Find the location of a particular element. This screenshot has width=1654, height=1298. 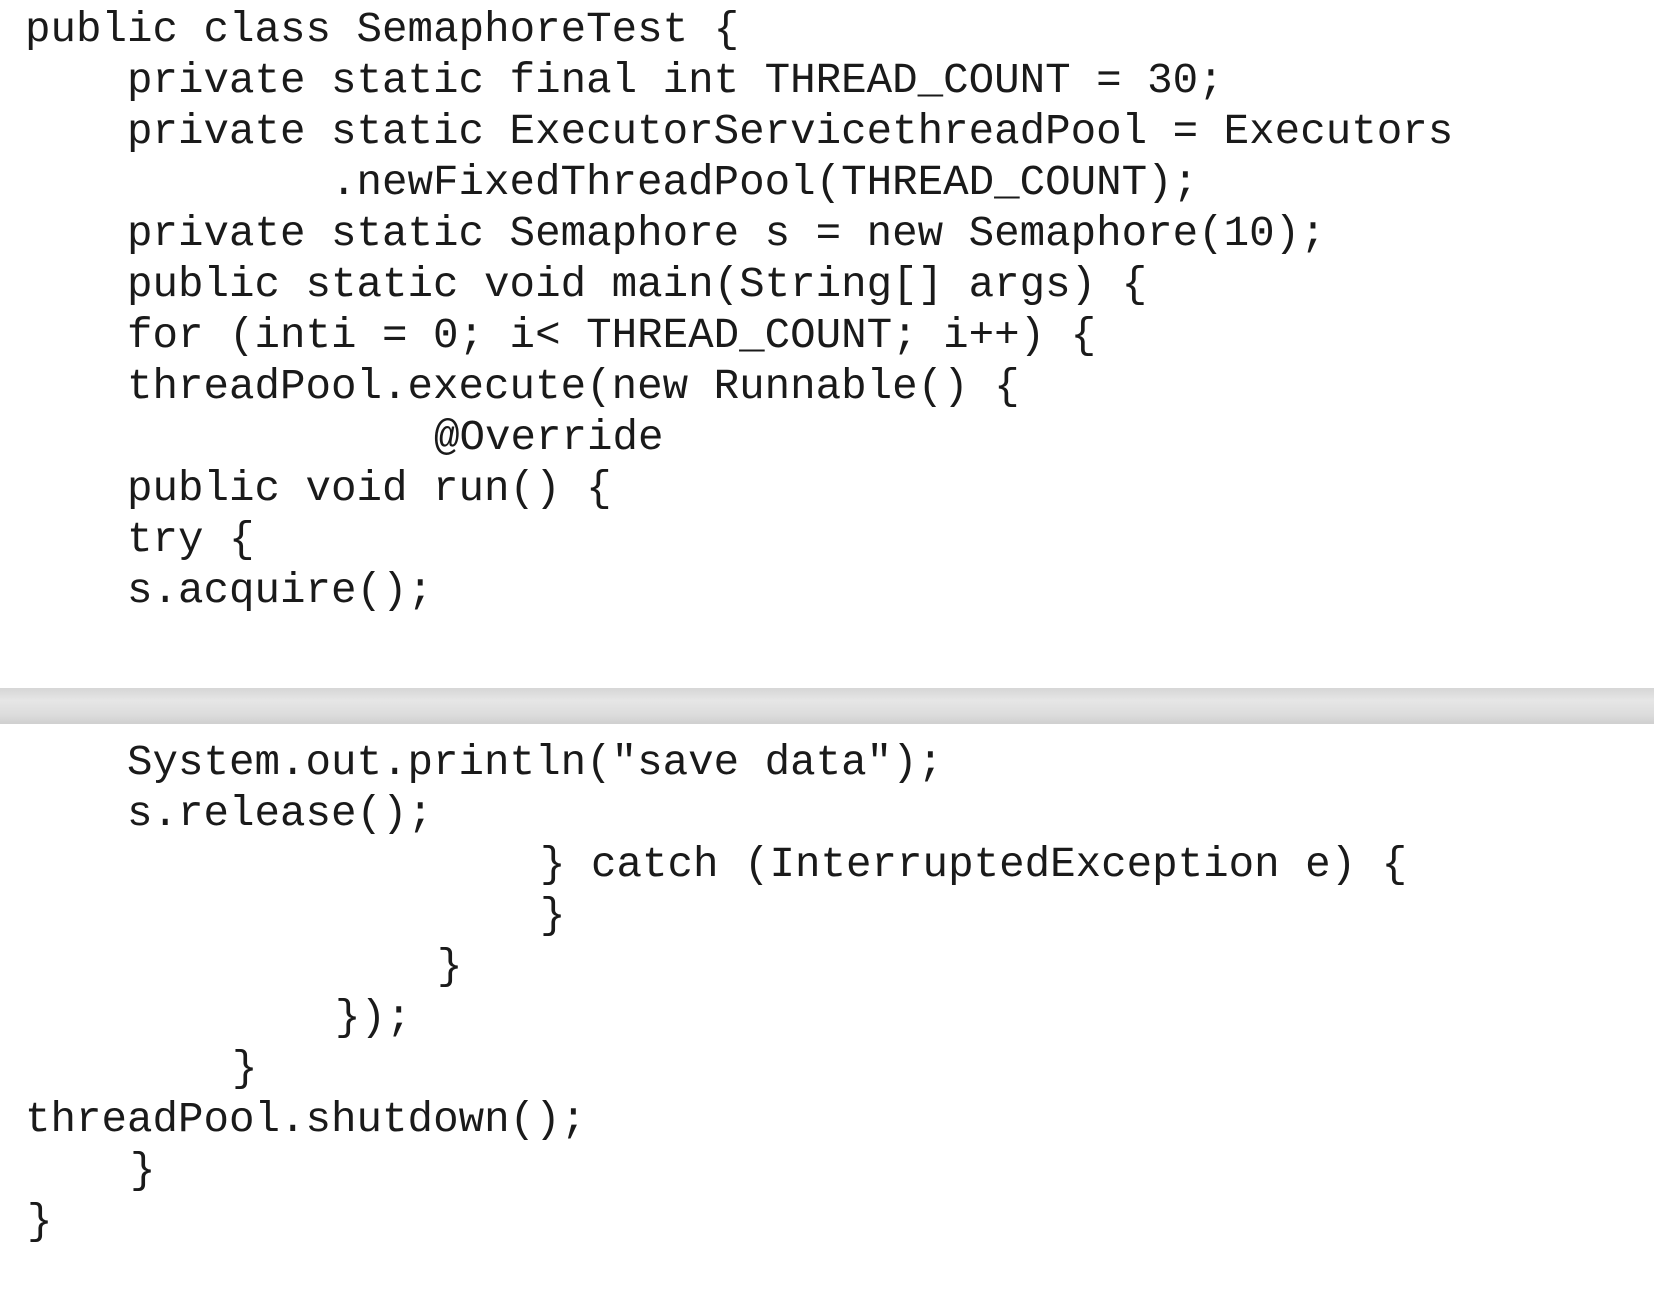

code-line: @Override is located at coordinates (549, 438).